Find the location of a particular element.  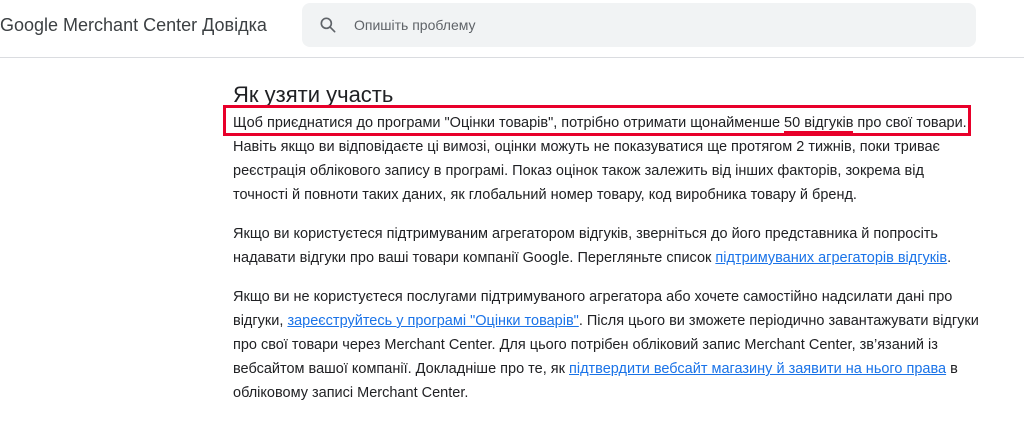

section-title: Як узяти участь is located at coordinates (313, 94).